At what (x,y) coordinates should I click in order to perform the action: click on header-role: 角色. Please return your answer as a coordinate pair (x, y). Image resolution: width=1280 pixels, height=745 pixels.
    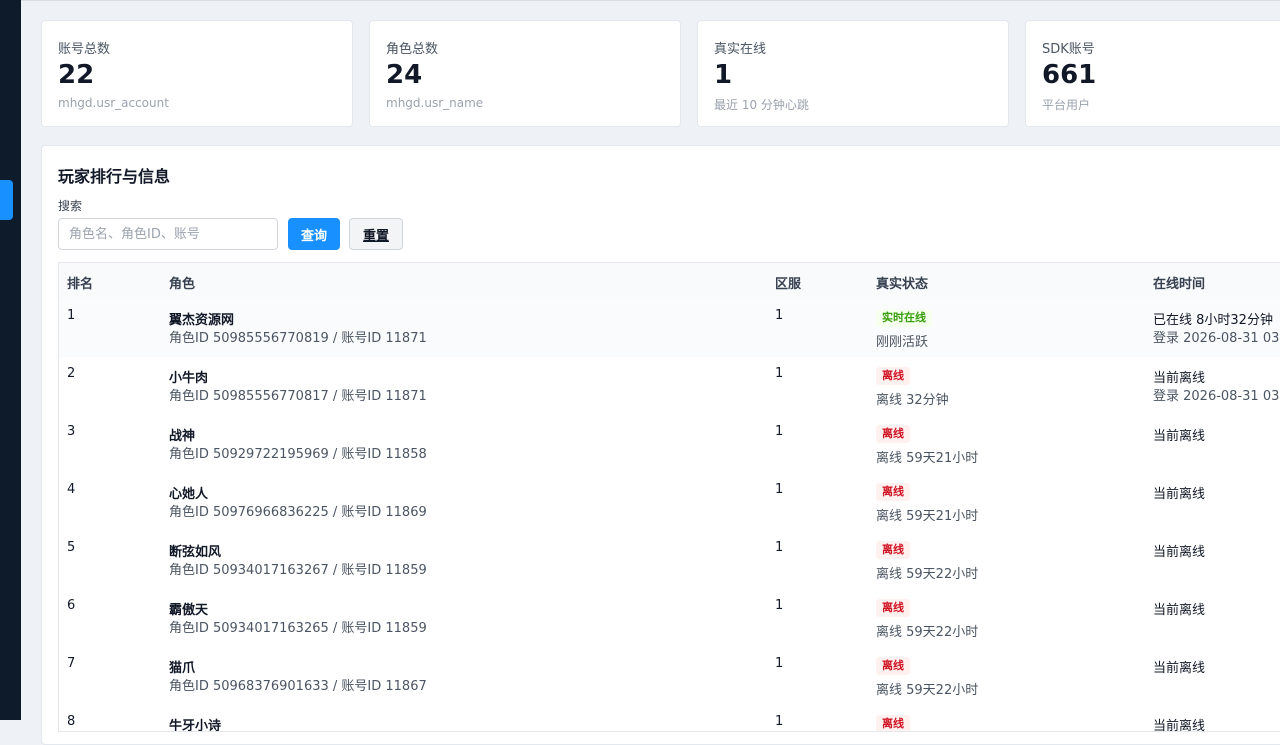
    Looking at the image, I should click on (182, 282).